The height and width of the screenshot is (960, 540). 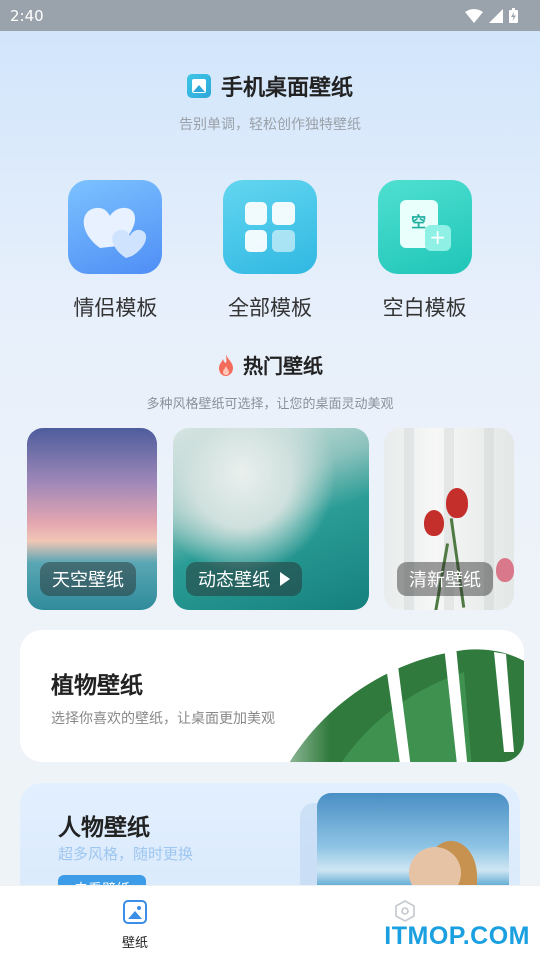 What do you see at coordinates (135, 925) in the screenshot?
I see `tab-wallpaper: 壁纸` at bounding box center [135, 925].